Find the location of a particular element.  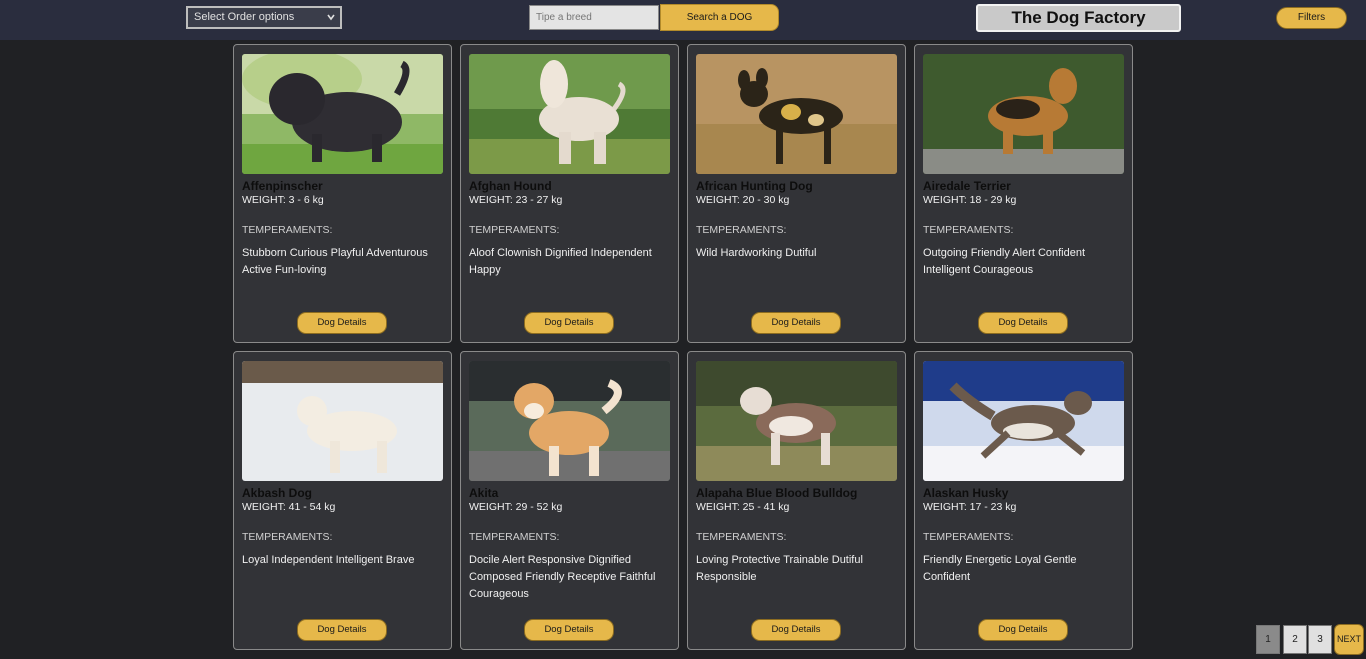

filters-button: Filters is located at coordinates (1311, 18).